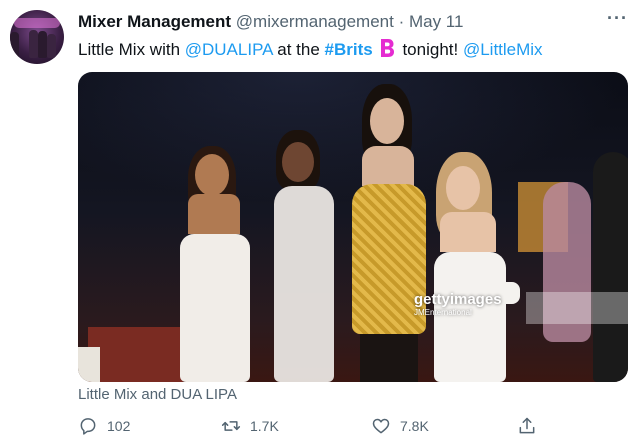 This screenshot has width=640, height=447. Describe the element at coordinates (315, 21) in the screenshot. I see `author-handle: @mixermanagement` at that location.